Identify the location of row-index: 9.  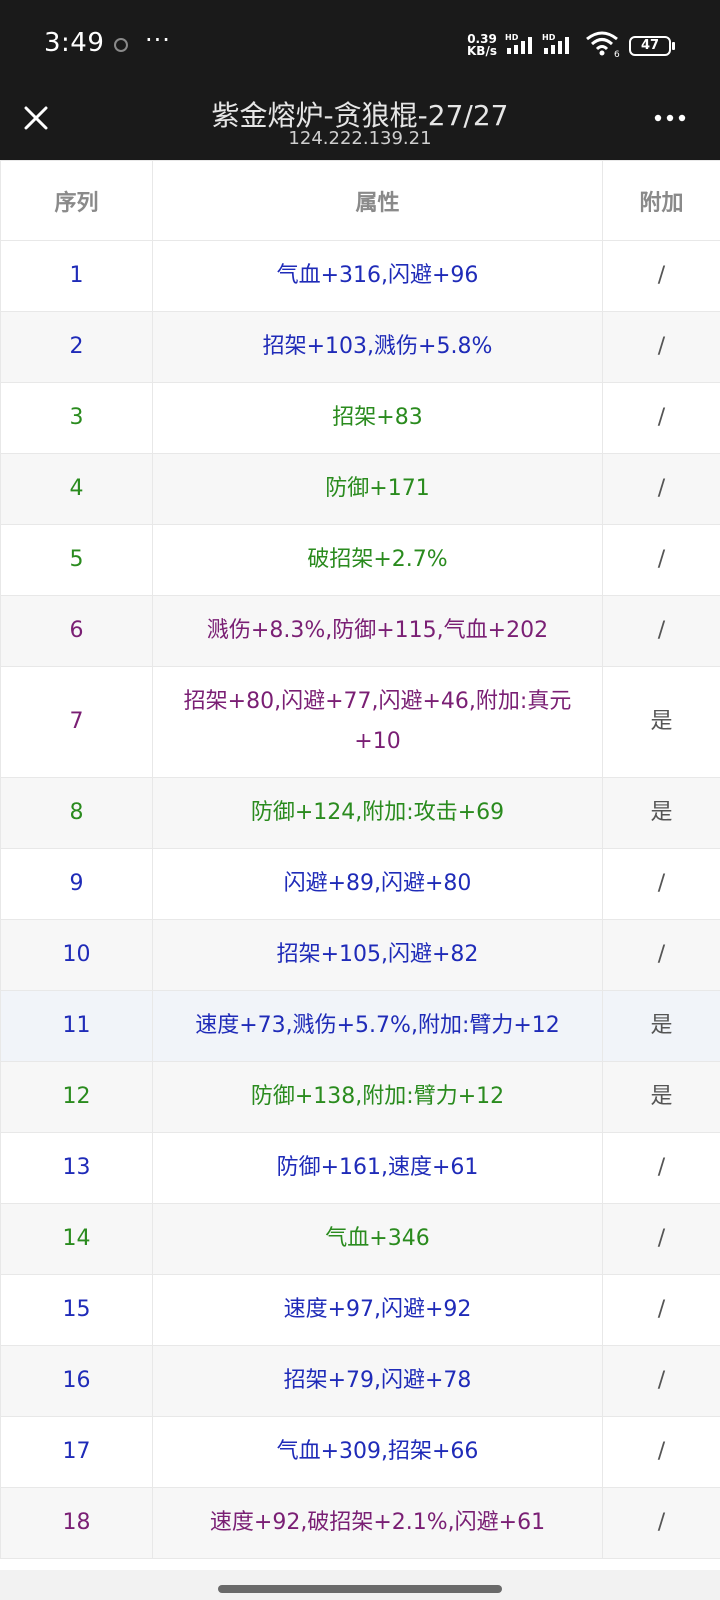
(76, 884).